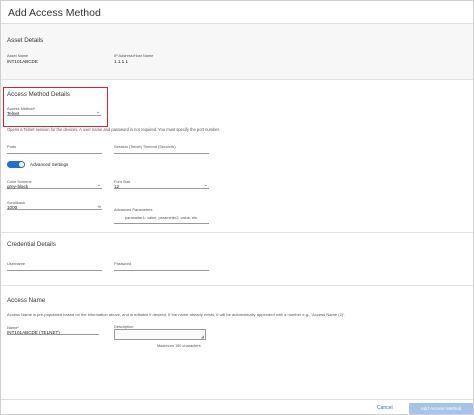 Image resolution: width=474 pixels, height=415 pixels. I want to click on ip-value: 1.1.1.1, so click(121, 61).